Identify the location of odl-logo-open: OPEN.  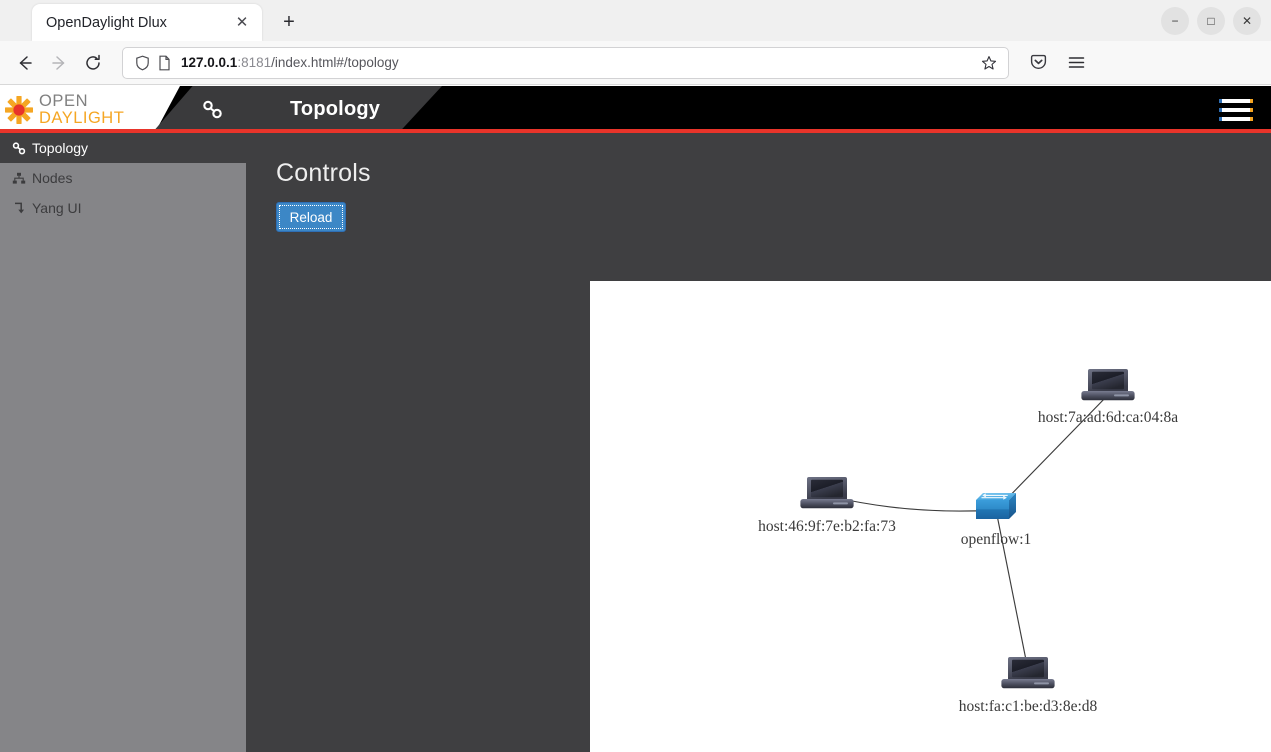
(64, 100).